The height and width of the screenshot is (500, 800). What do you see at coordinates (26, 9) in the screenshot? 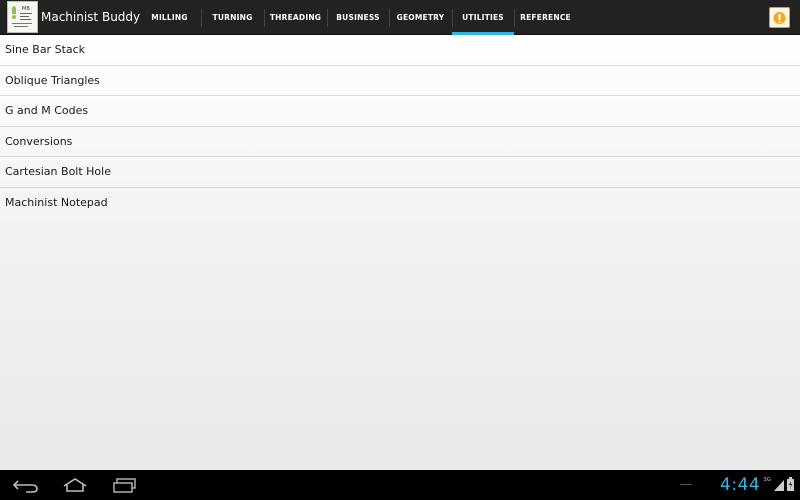
I see `svg-text: MB` at bounding box center [26, 9].